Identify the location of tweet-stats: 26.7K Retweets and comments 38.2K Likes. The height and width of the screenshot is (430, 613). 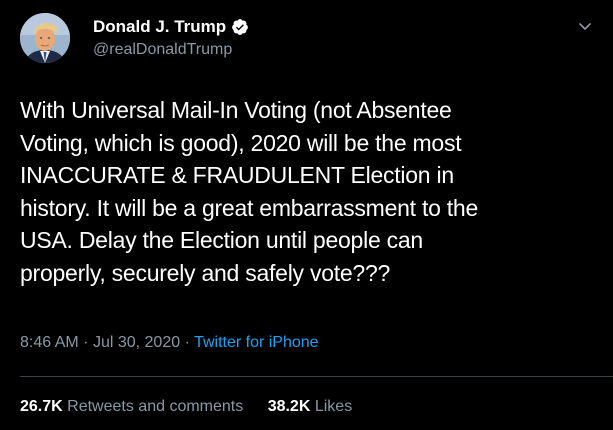
(186, 407).